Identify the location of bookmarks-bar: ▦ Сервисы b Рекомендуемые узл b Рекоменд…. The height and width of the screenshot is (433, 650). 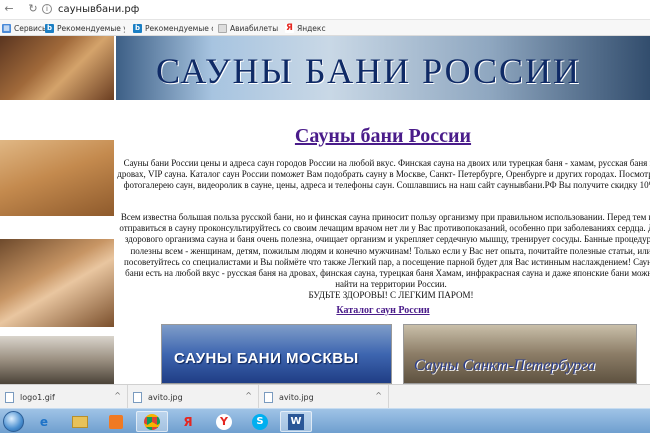
(325, 28).